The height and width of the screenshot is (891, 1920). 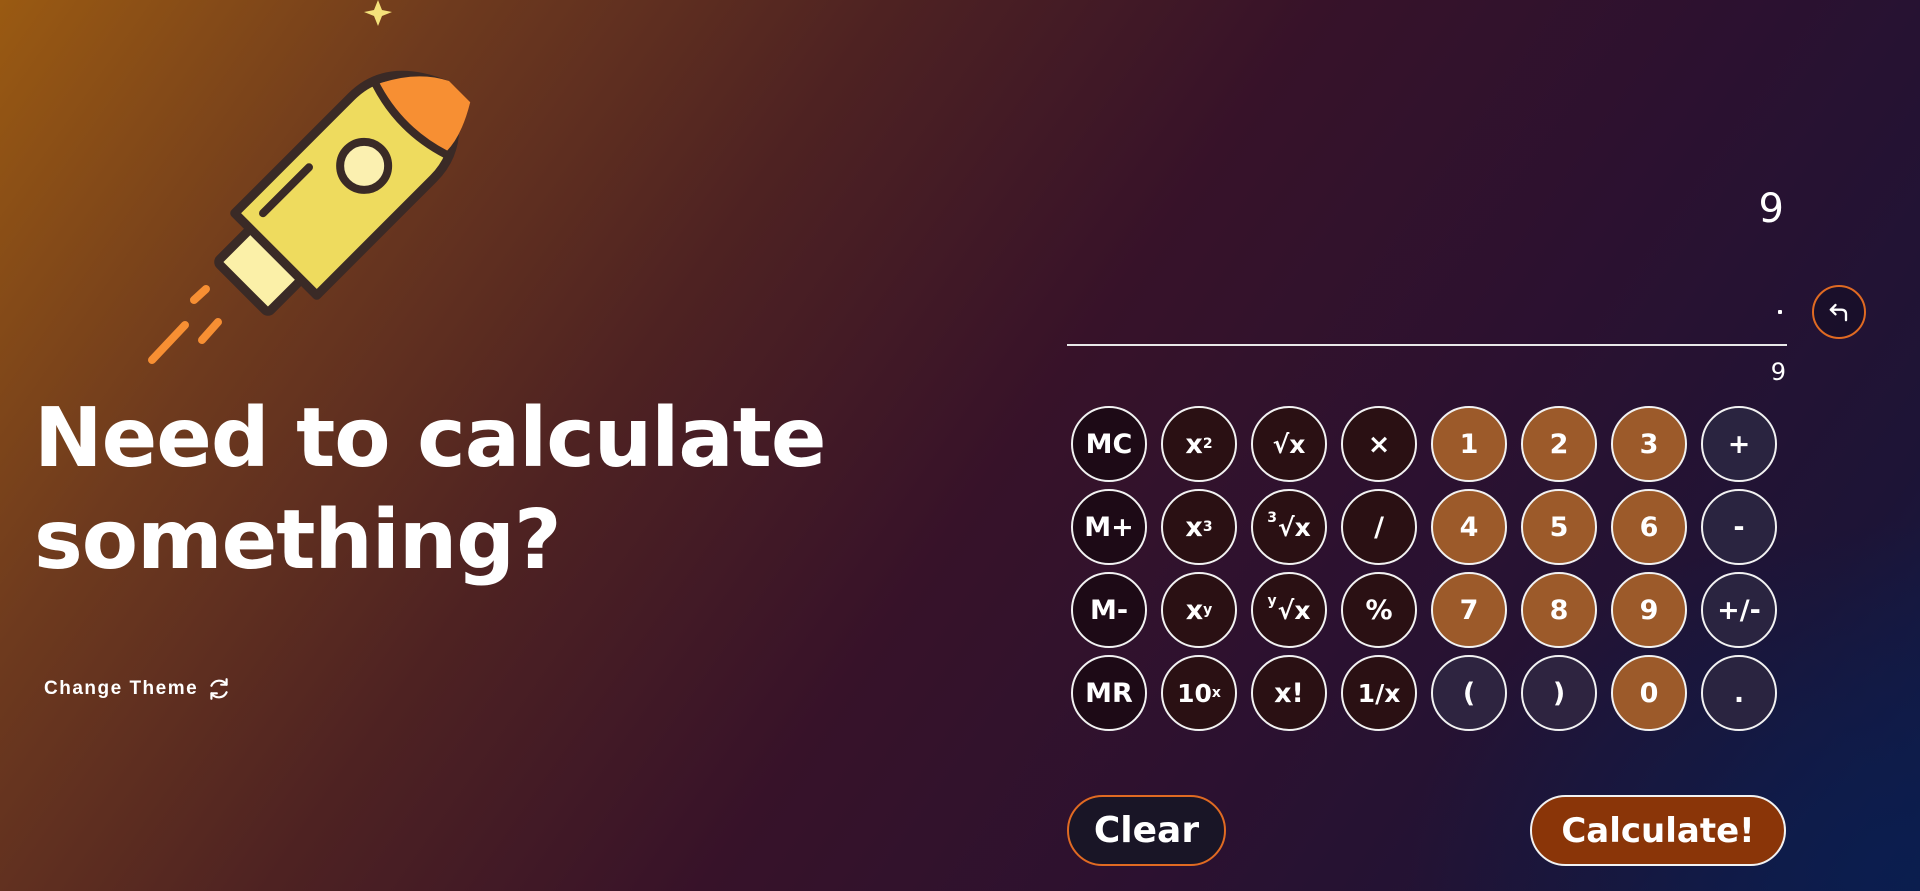 I want to click on digit-4-key: 4, so click(x=1469, y=527).